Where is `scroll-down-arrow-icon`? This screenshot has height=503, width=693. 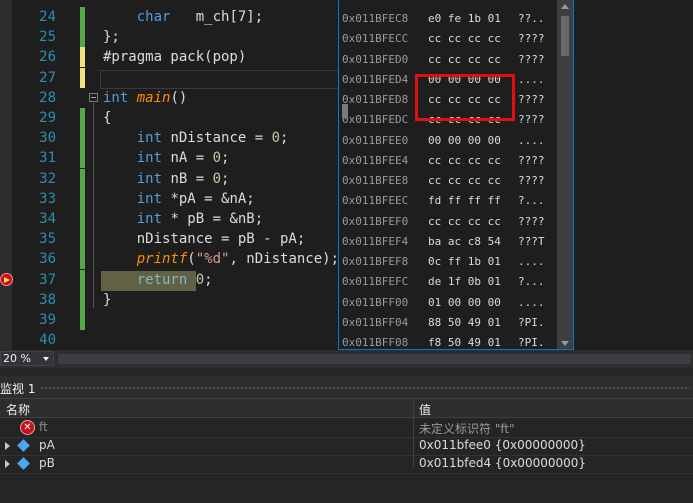
scroll-down-arrow-icon is located at coordinates (565, 343).